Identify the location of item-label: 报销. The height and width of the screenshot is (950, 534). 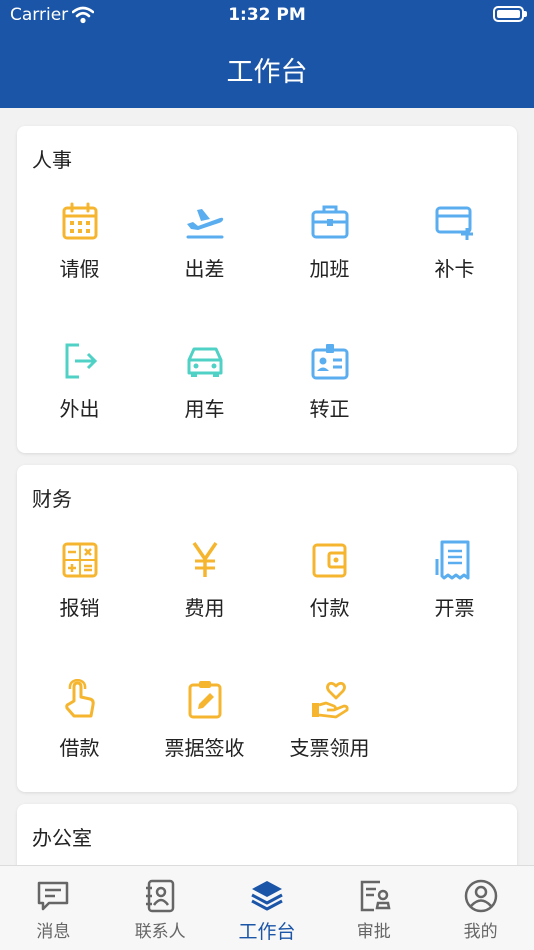
(79, 608).